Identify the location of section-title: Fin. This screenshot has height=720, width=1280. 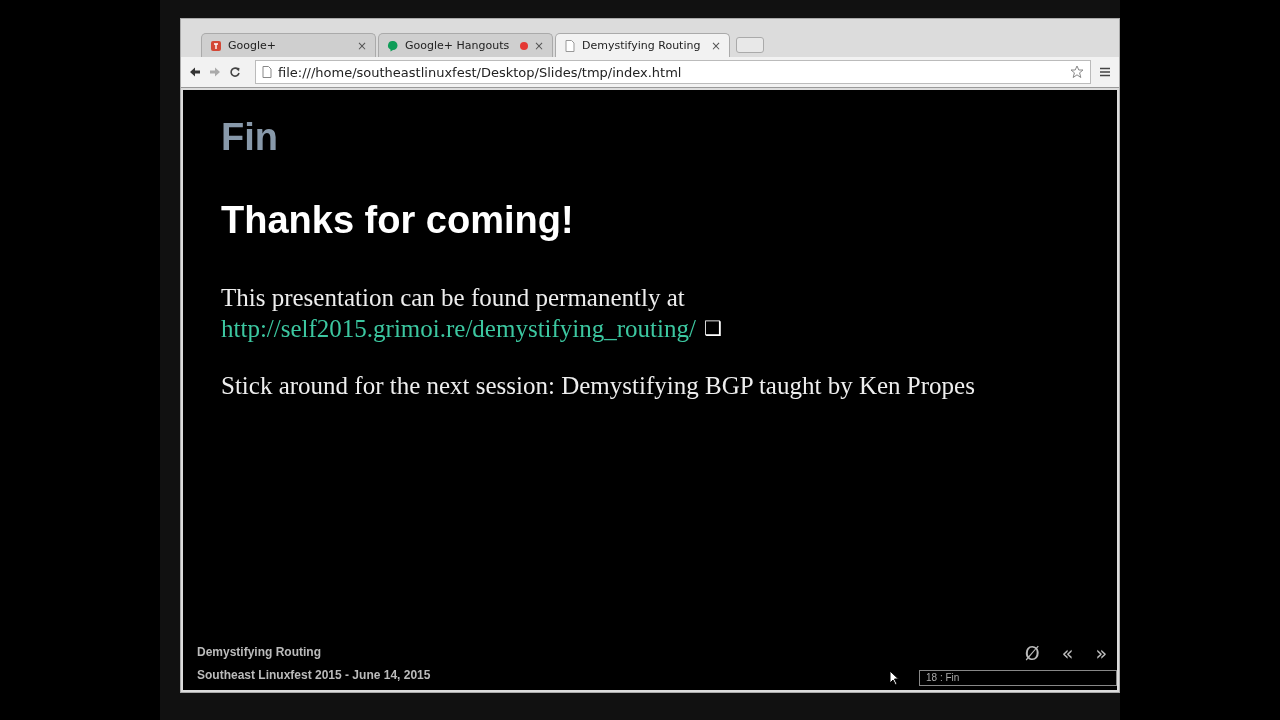
(250, 137).